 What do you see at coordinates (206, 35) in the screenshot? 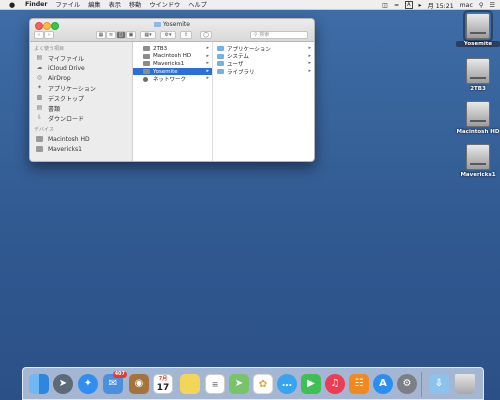
I see `tags-button: ◯` at bounding box center [206, 35].